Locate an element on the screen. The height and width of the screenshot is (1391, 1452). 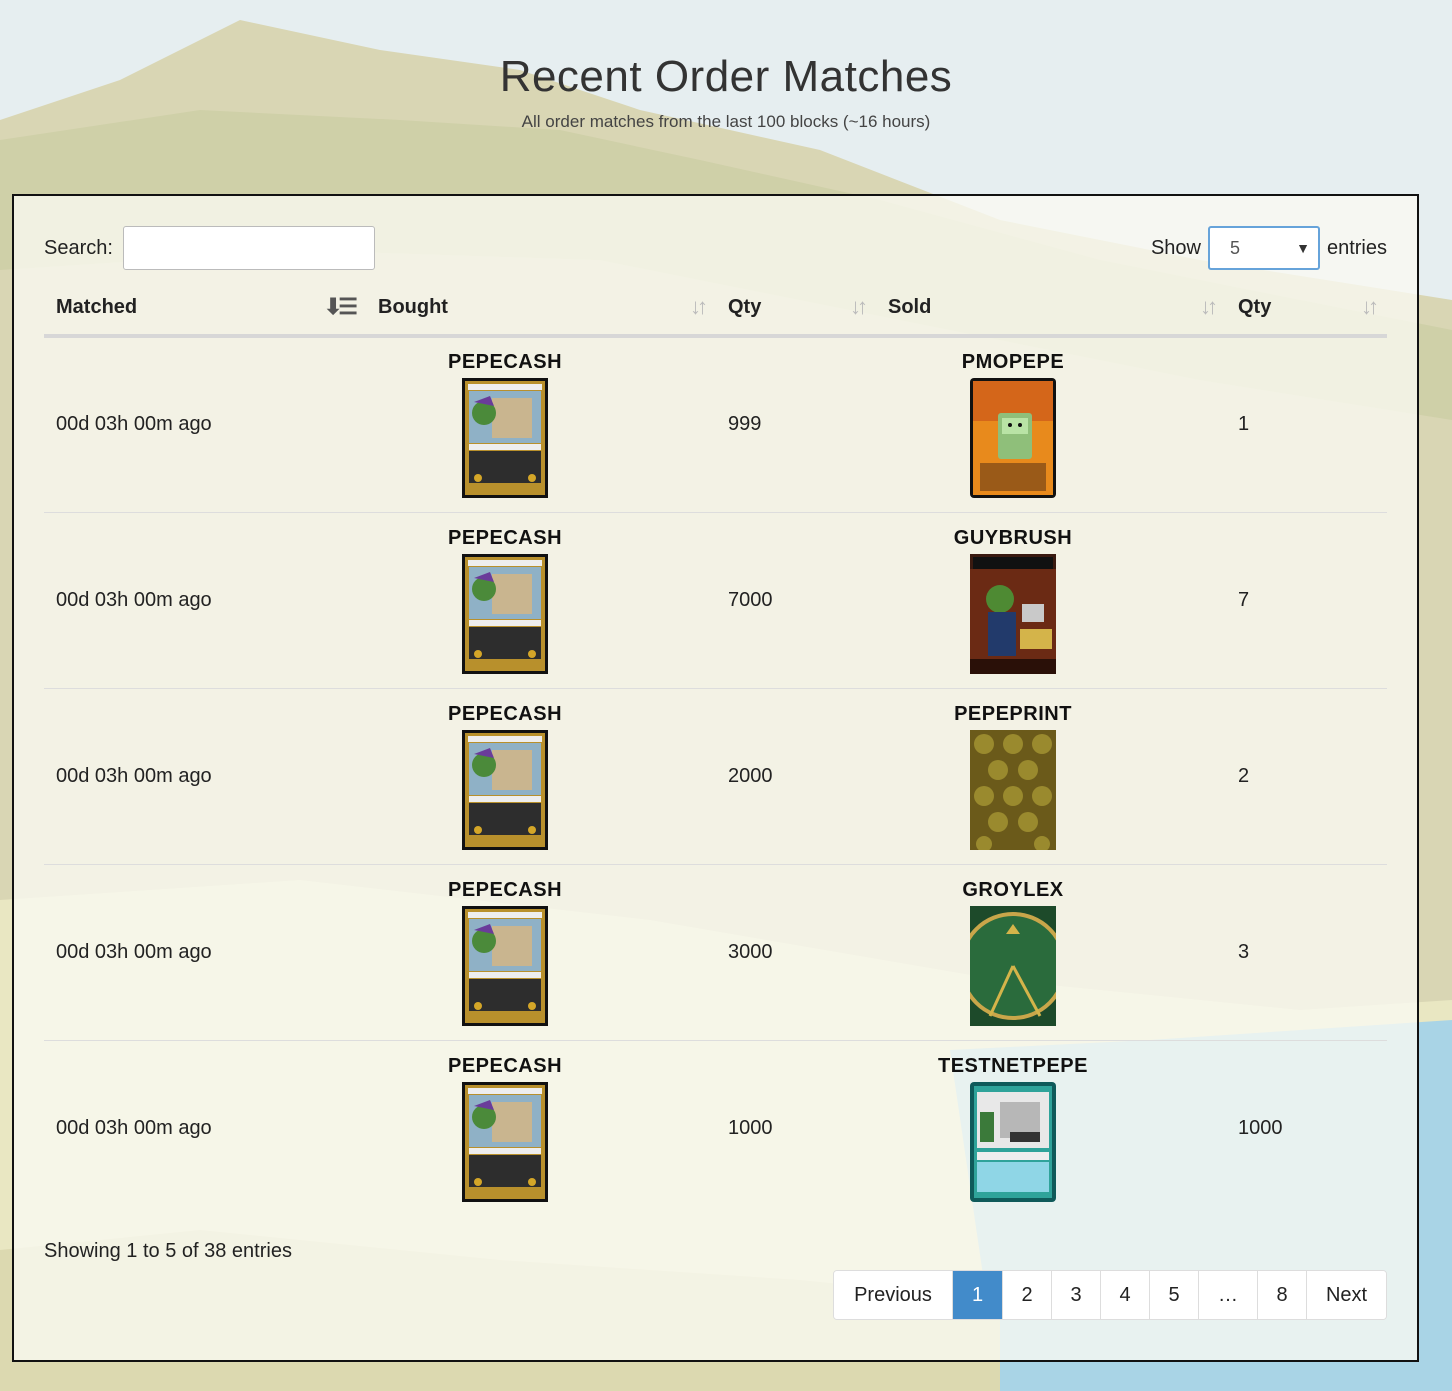
table-header-row: Matched ⬇☰ Bought ↓↑ Qty ↓↑ Sold ↓↑ Qty is located at coordinates (715, 309).